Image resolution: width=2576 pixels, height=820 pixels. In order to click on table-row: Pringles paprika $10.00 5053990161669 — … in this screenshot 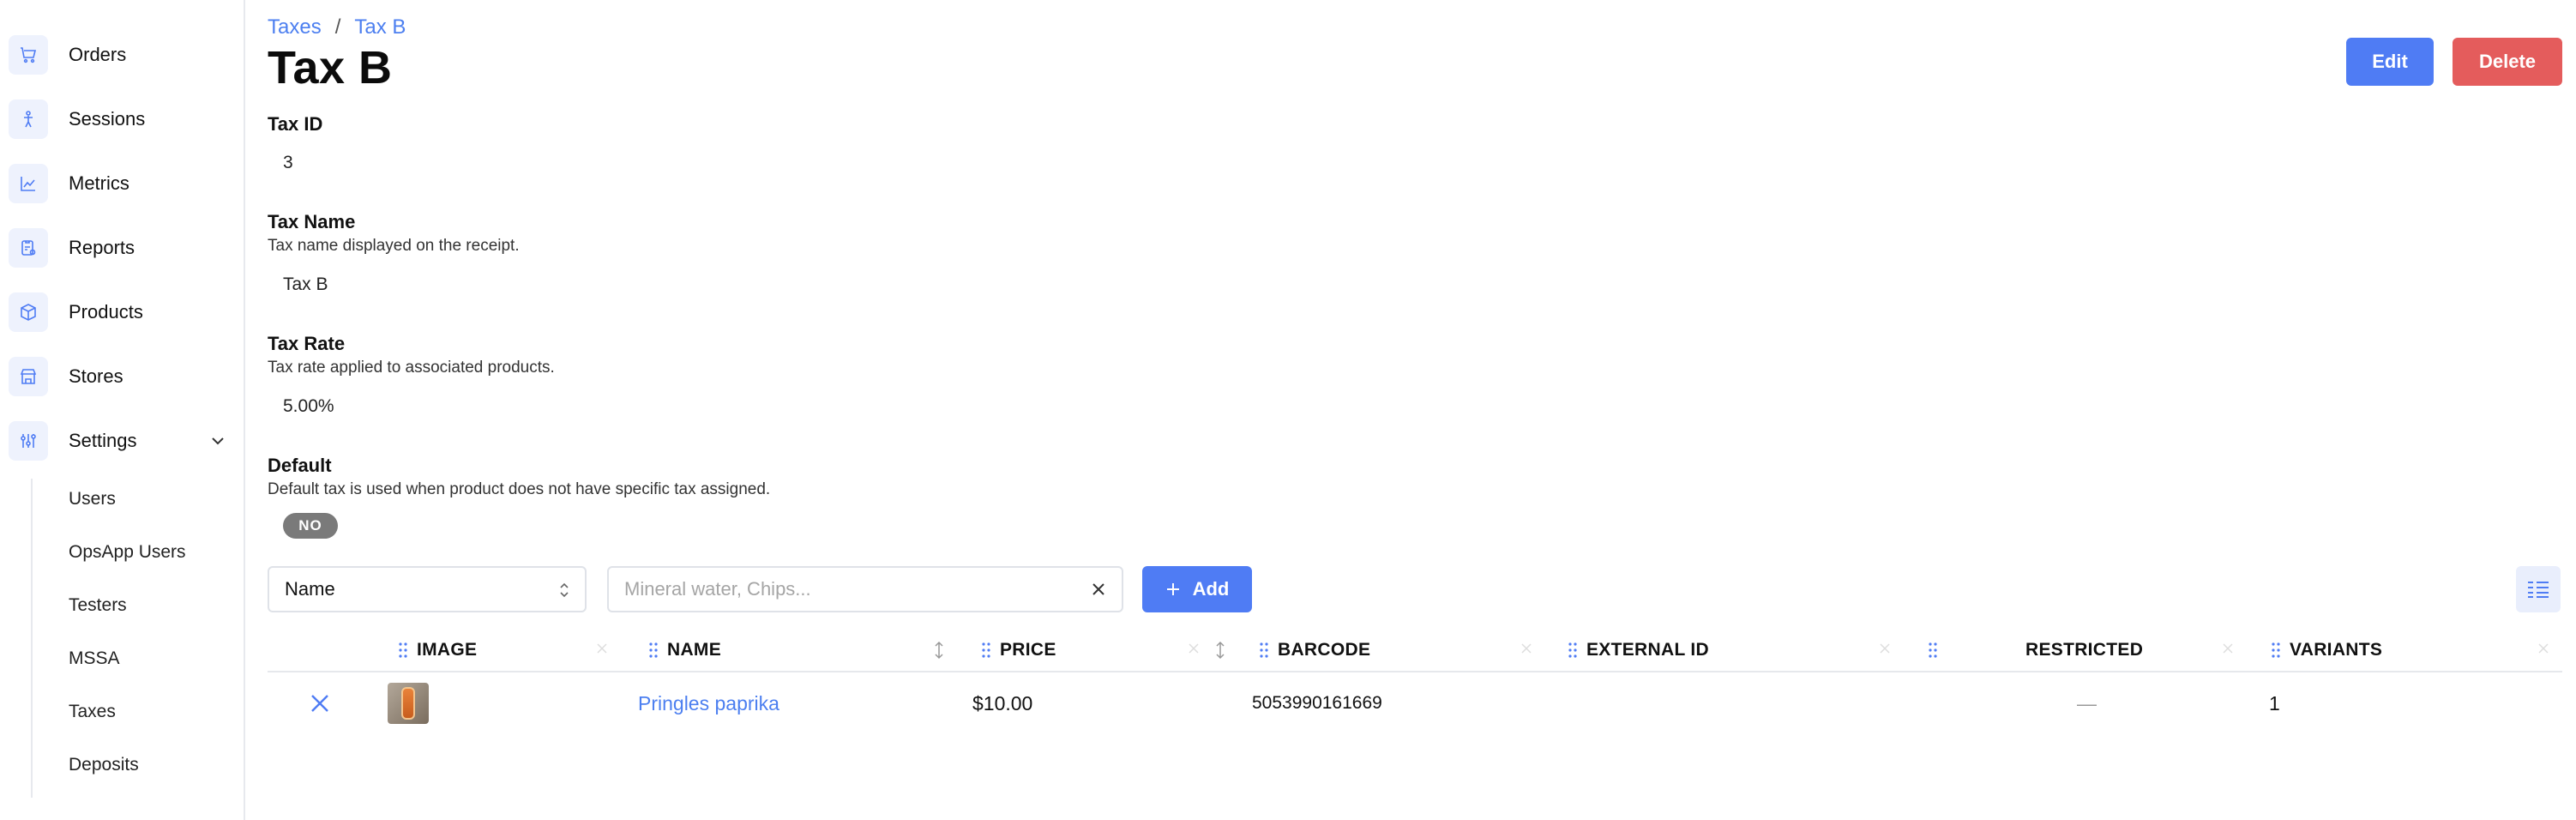, I will do `click(1415, 703)`.